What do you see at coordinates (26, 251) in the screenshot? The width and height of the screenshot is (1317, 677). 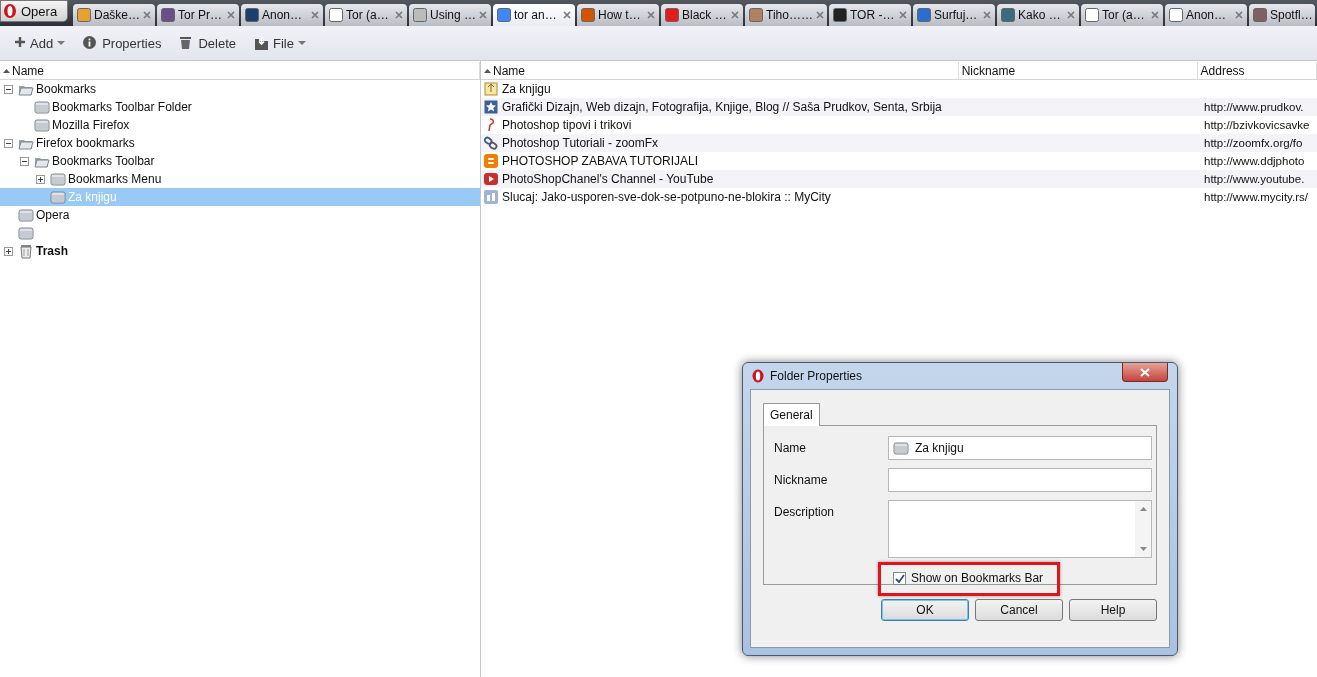 I see `trash-icon` at bounding box center [26, 251].